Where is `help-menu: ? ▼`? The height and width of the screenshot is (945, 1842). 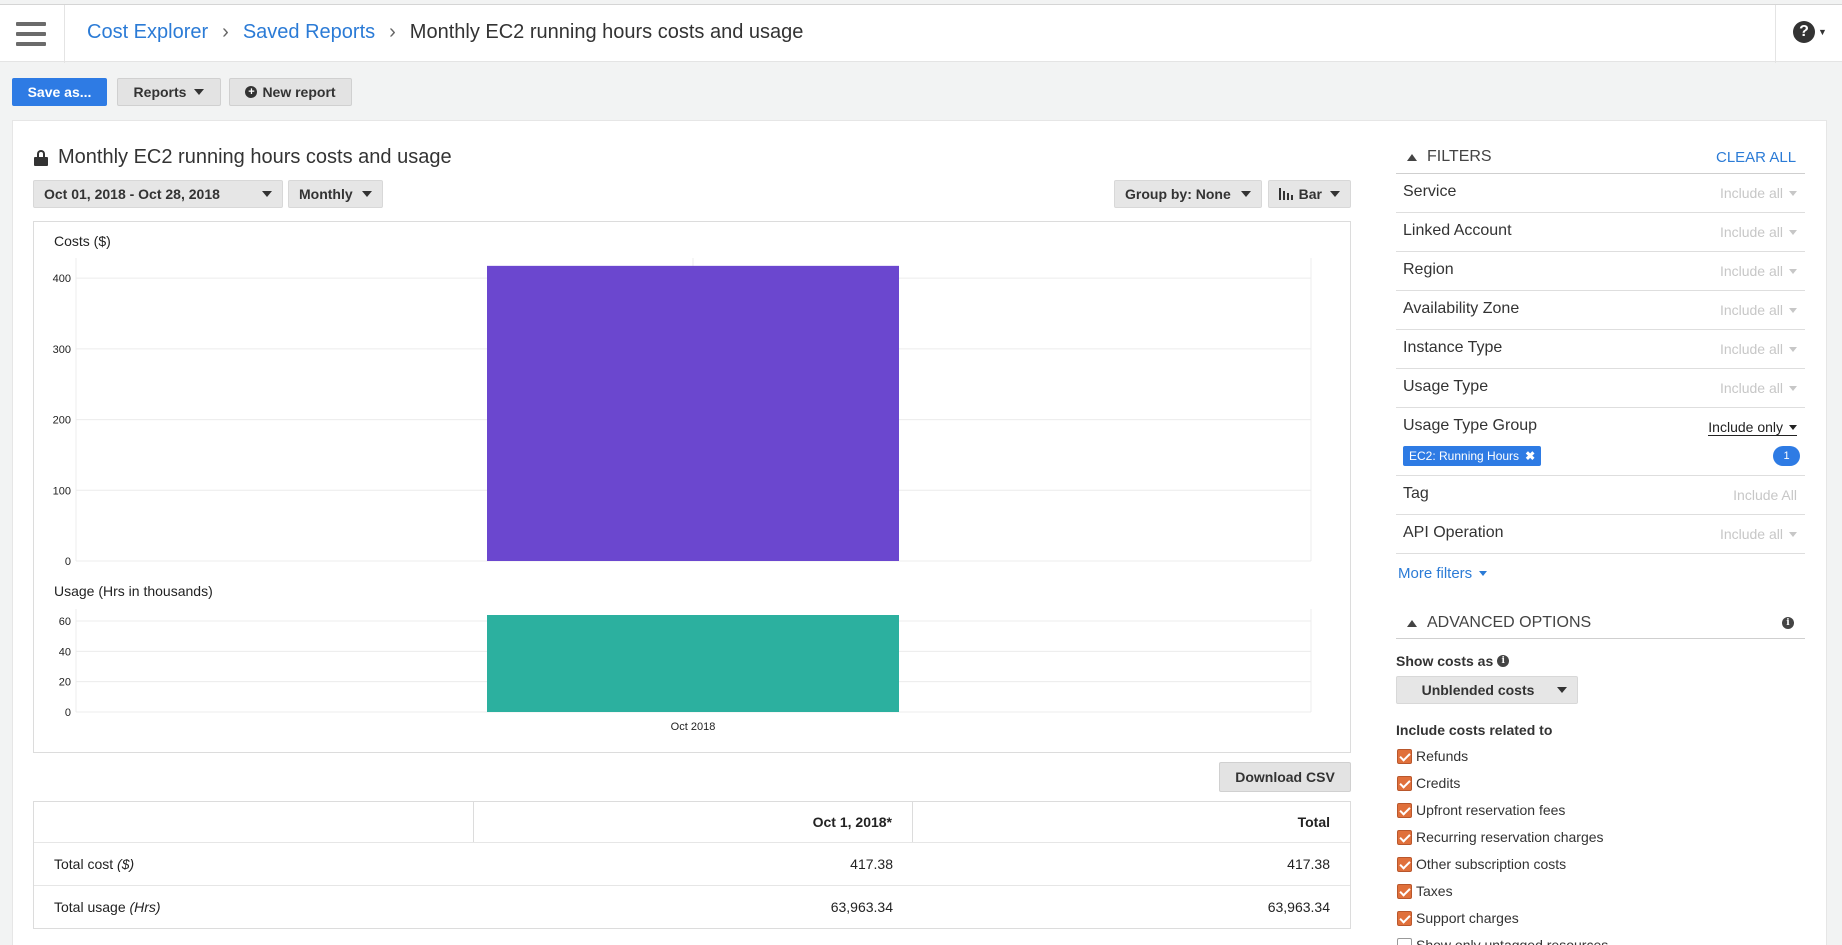
help-menu: ? ▼ is located at coordinates (1810, 32).